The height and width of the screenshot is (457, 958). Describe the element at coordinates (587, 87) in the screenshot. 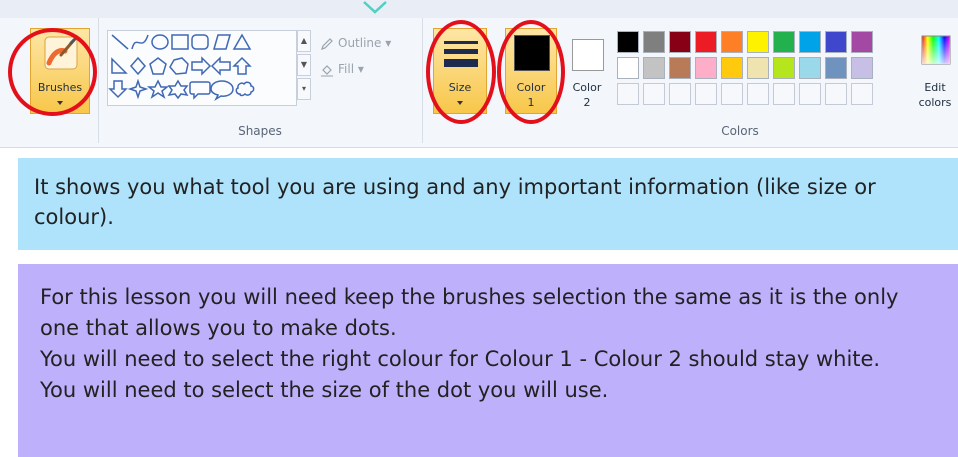

I see `color2-label-line1: Color` at that location.